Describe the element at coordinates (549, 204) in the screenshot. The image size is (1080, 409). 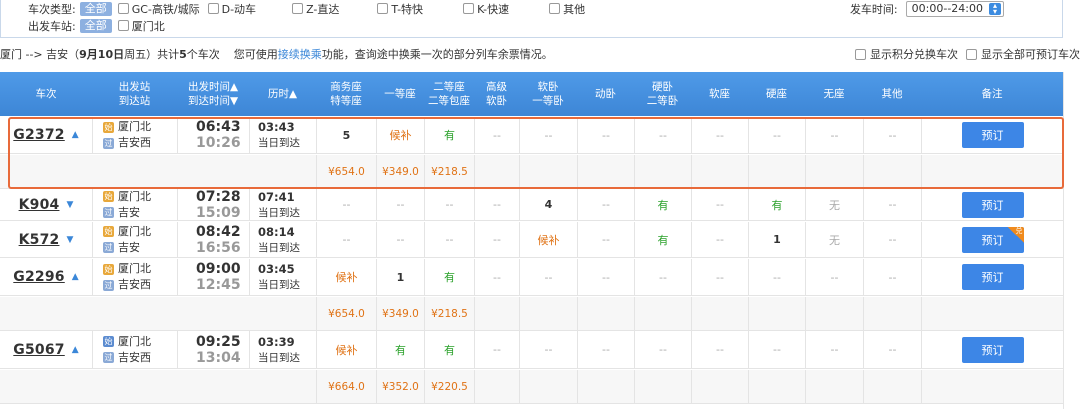
I see `seat-soft-sleeper-value: 4` at that location.